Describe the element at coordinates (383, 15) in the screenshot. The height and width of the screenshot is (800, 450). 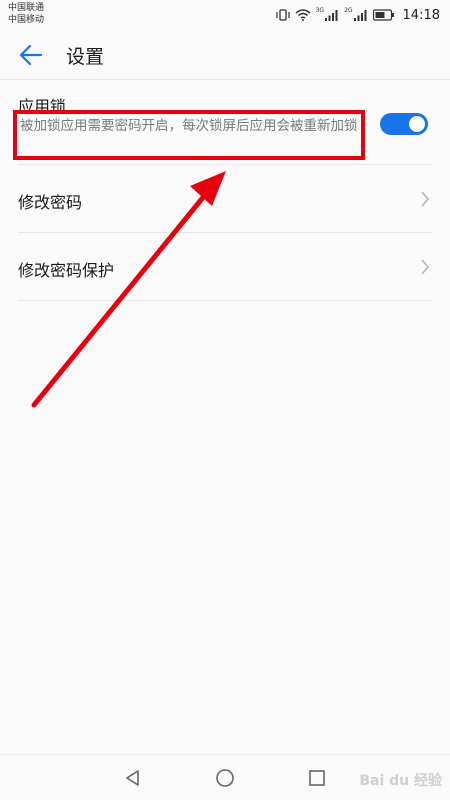
I see `battery-icon` at that location.